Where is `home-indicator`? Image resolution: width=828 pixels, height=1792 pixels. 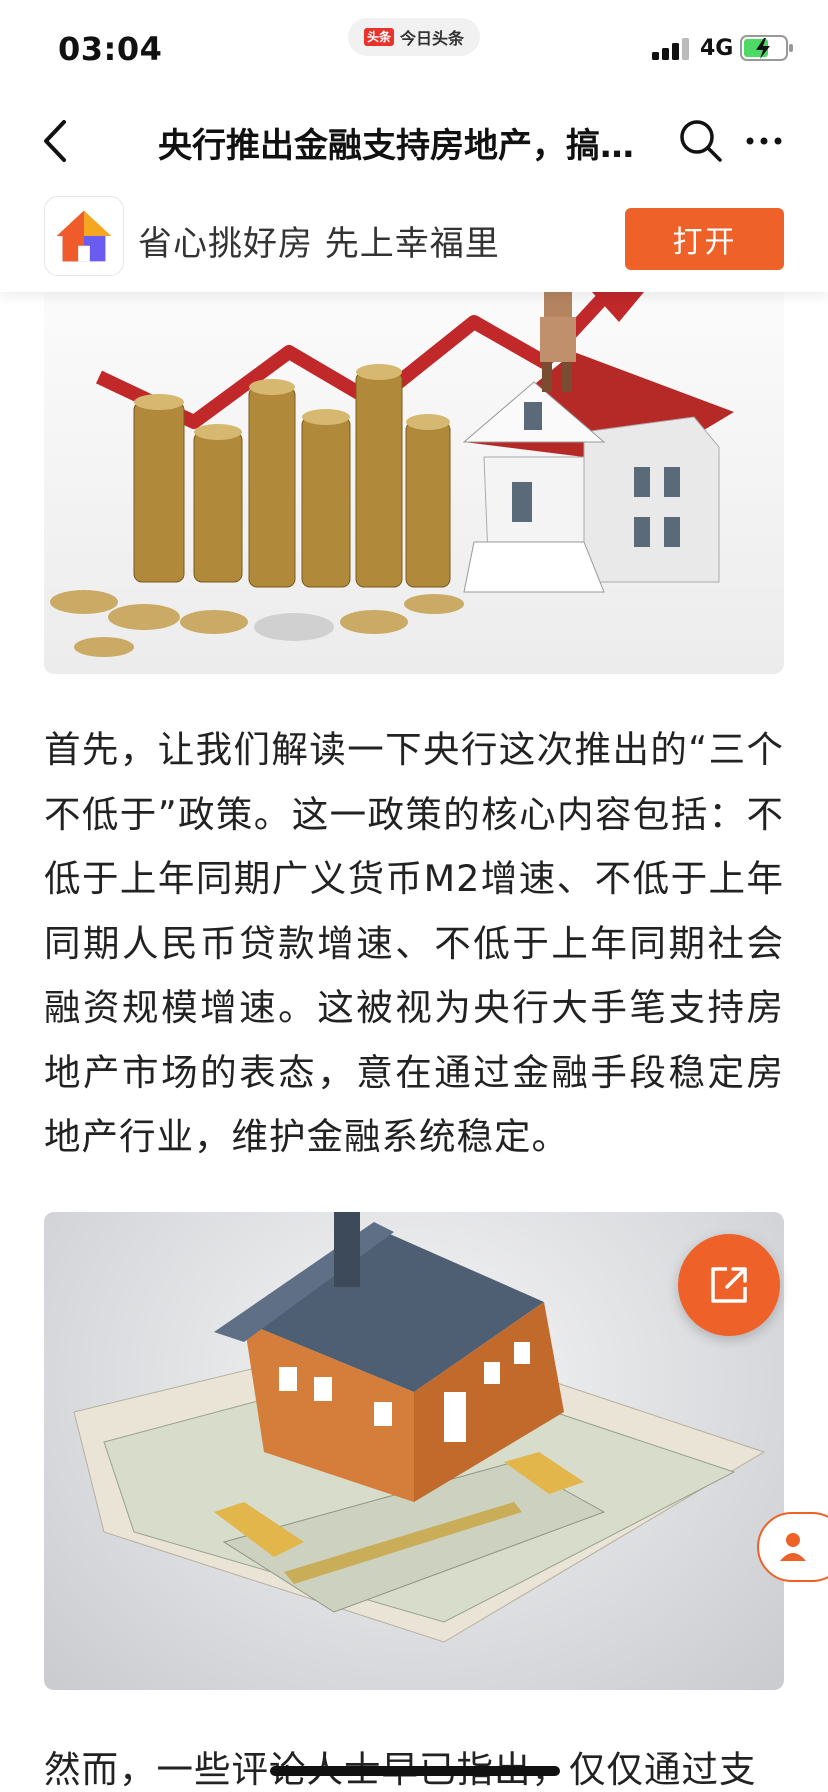
home-indicator is located at coordinates (415, 1771).